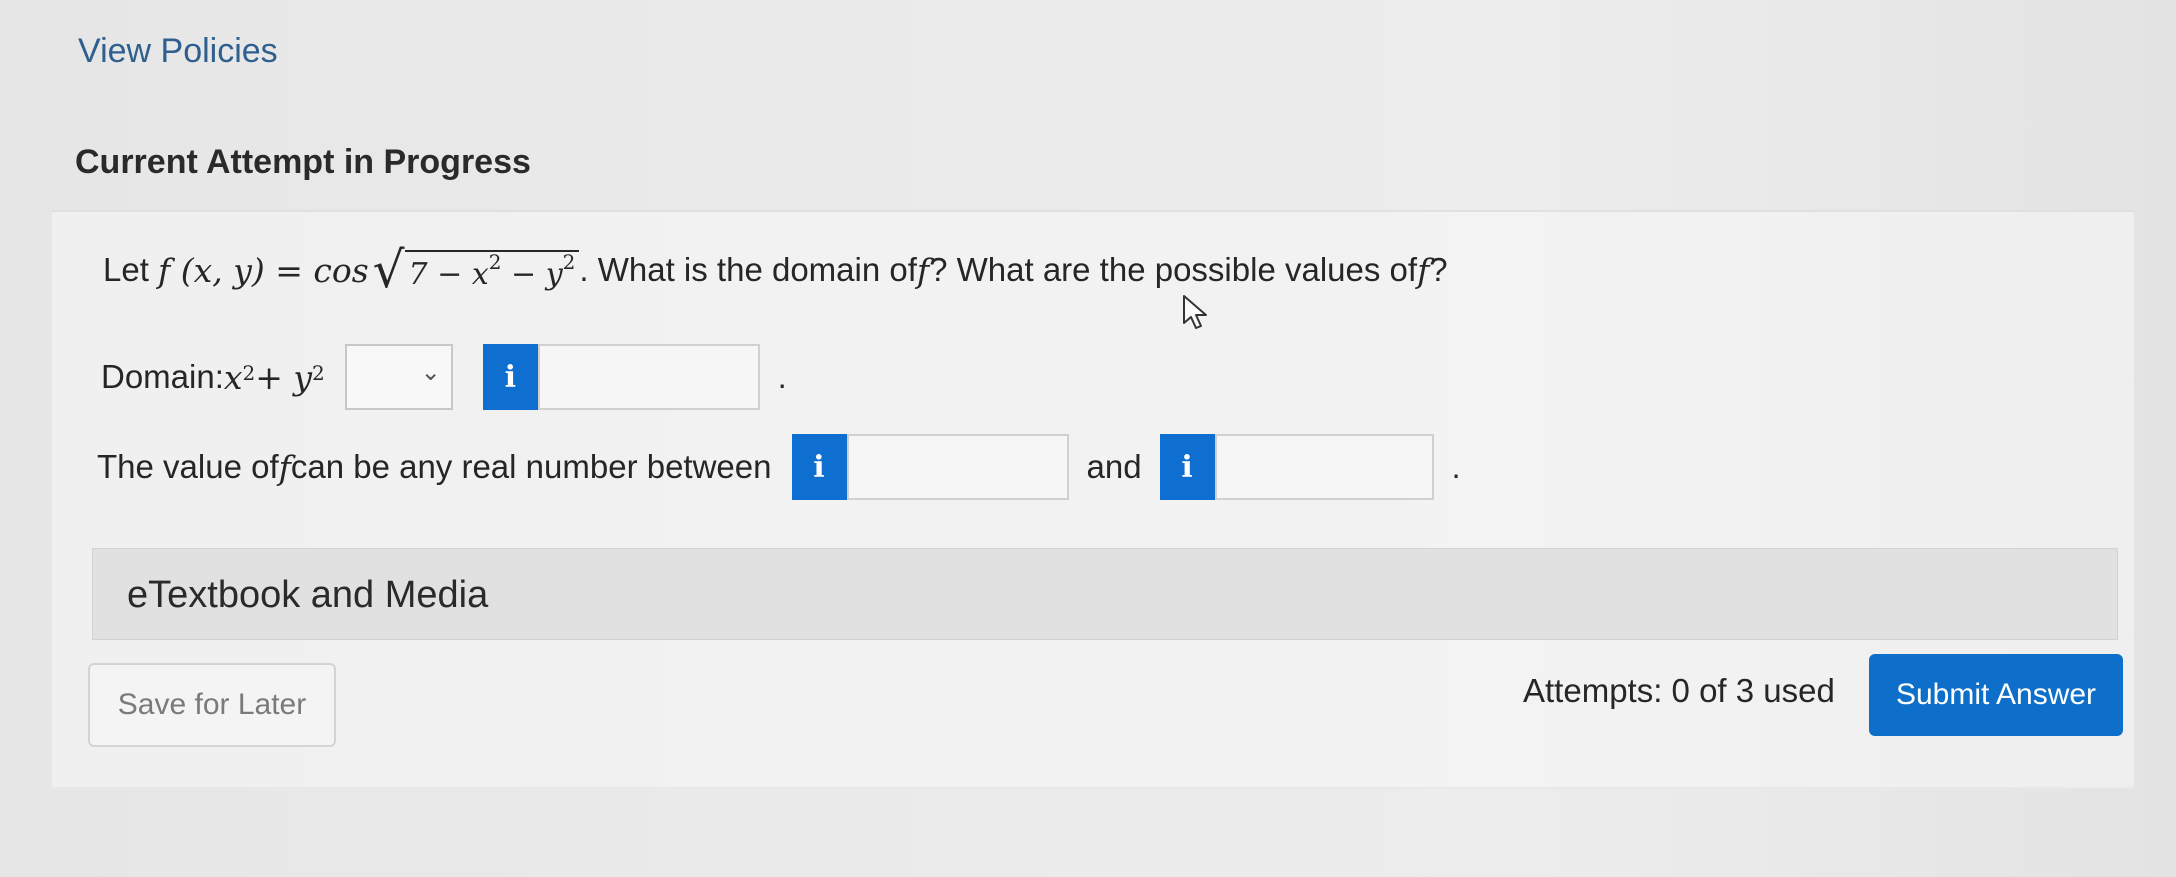 Image resolution: width=2176 pixels, height=877 pixels. I want to click on and-label: and, so click(1114, 466).